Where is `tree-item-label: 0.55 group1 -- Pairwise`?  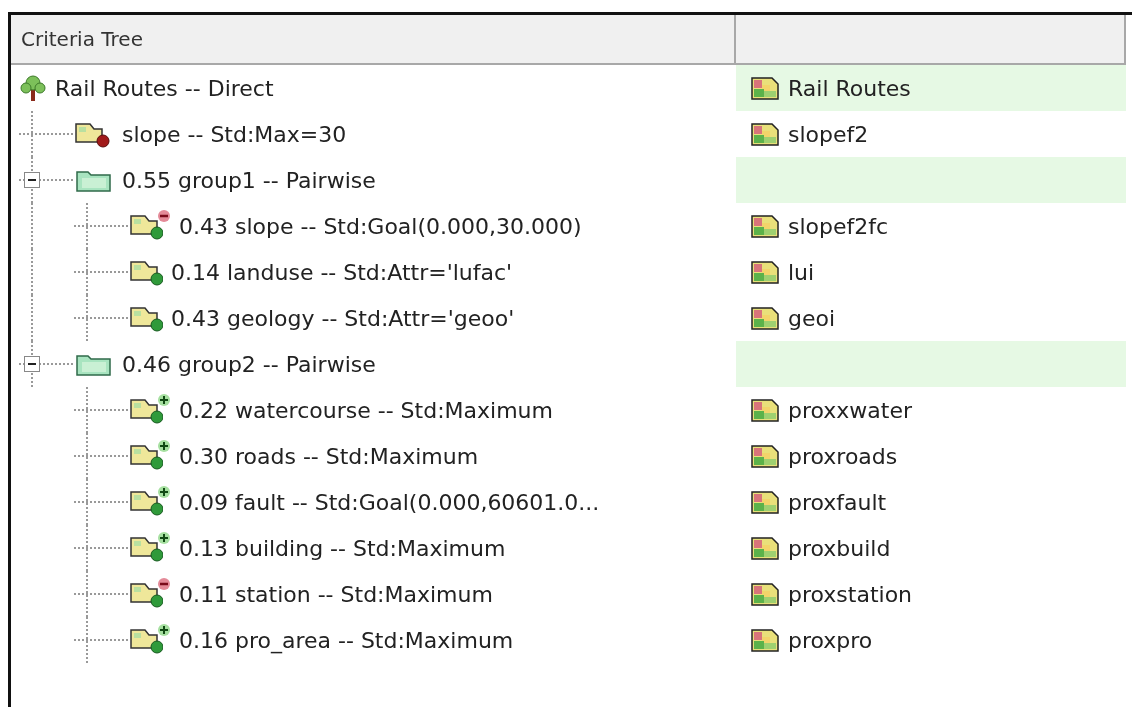 tree-item-label: 0.55 group1 -- Pairwise is located at coordinates (249, 180).